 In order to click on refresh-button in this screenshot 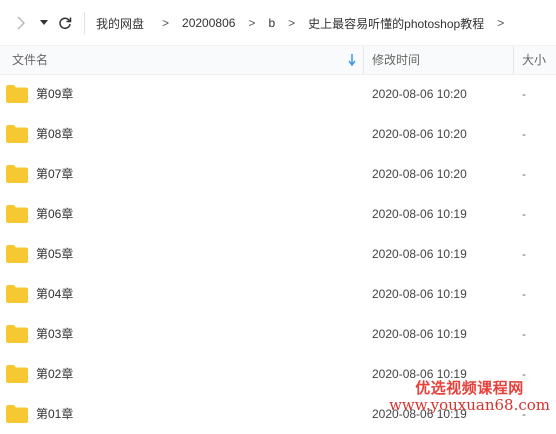, I will do `click(65, 23)`.